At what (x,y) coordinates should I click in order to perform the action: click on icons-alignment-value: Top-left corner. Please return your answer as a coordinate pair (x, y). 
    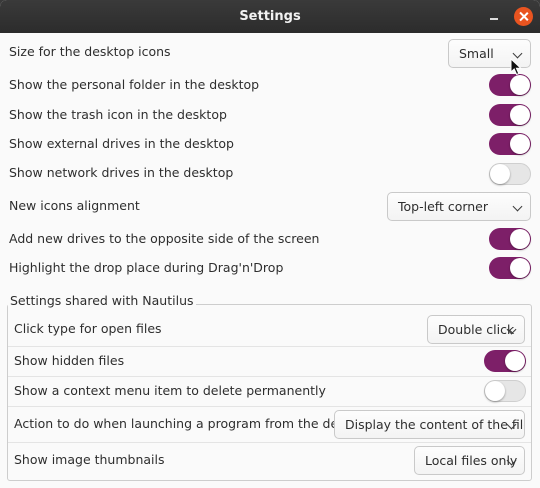
    Looking at the image, I should click on (443, 206).